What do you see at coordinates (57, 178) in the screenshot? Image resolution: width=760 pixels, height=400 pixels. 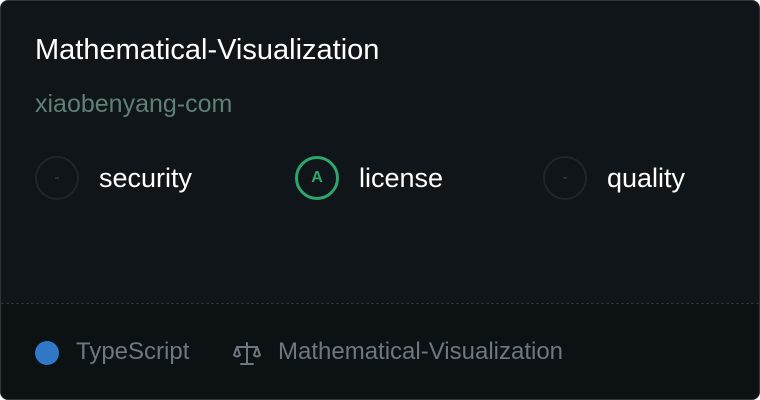 I see `security-grade-badge: -` at bounding box center [57, 178].